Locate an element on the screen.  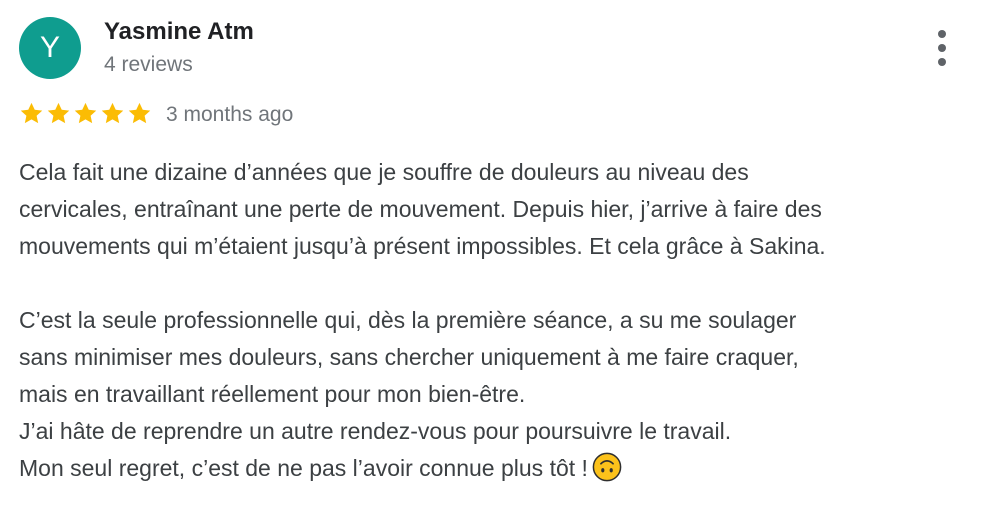
star-rating is located at coordinates (85, 115).